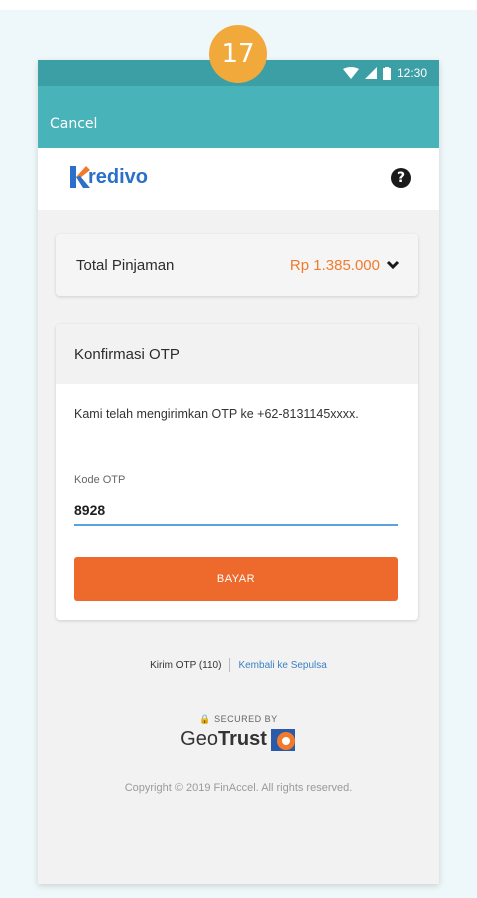  I want to click on footer-divider, so click(230, 665).